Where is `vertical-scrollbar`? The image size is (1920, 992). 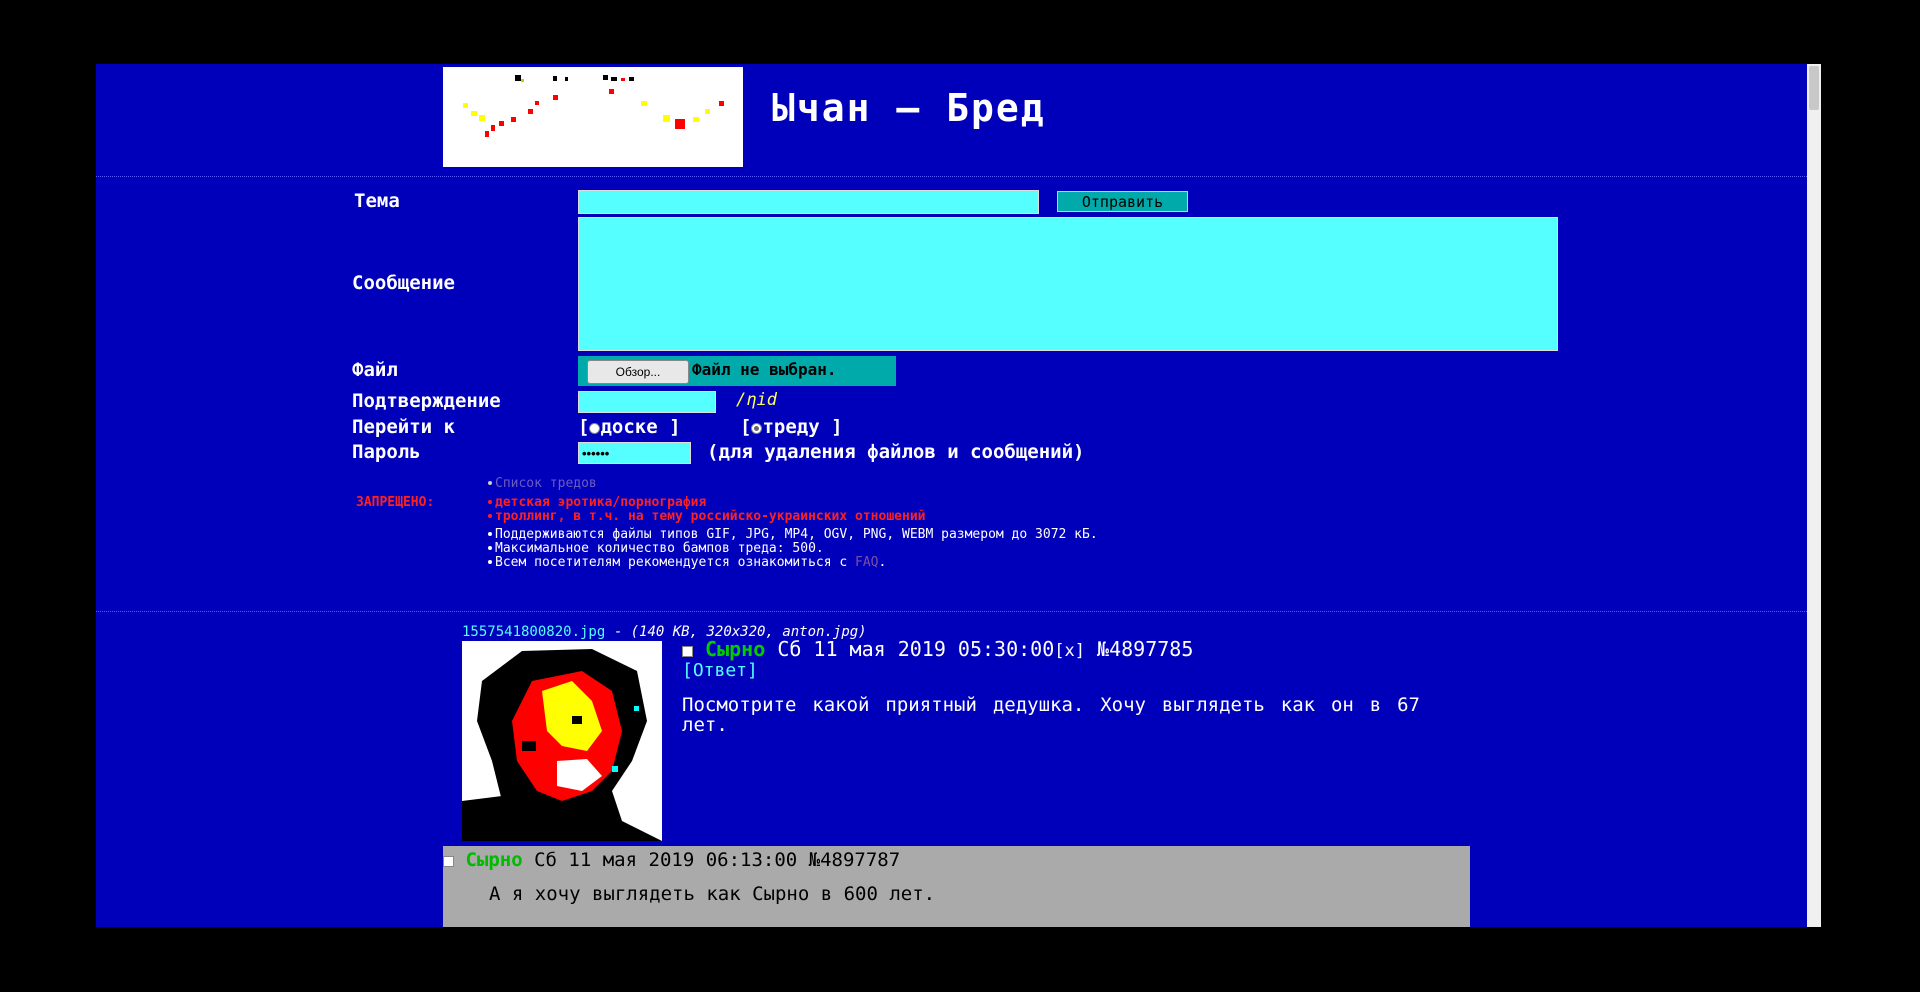
vertical-scrollbar is located at coordinates (1814, 495).